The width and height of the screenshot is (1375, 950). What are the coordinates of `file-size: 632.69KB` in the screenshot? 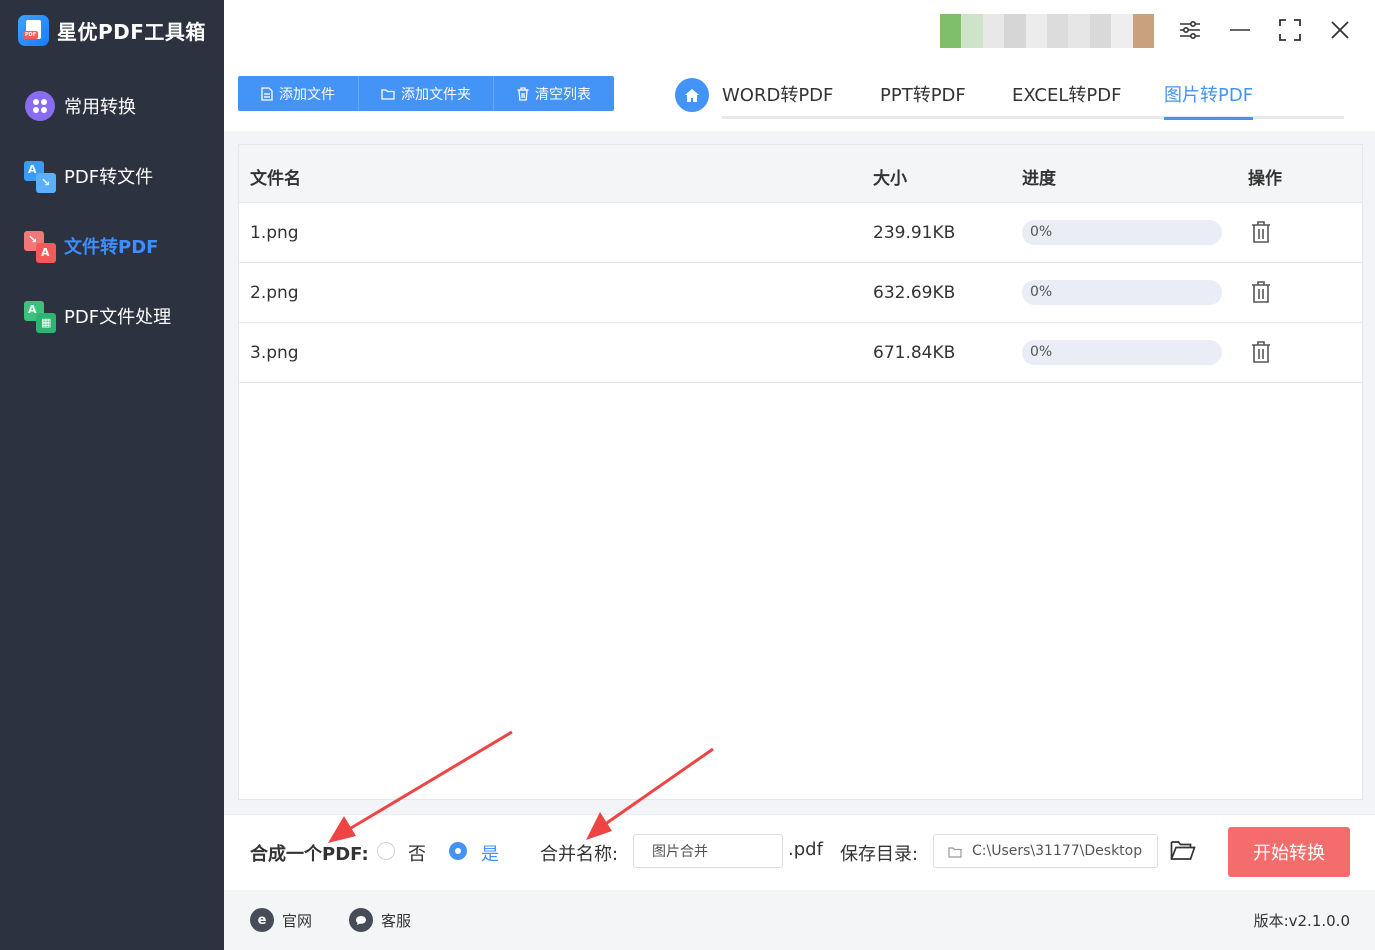 It's located at (914, 293).